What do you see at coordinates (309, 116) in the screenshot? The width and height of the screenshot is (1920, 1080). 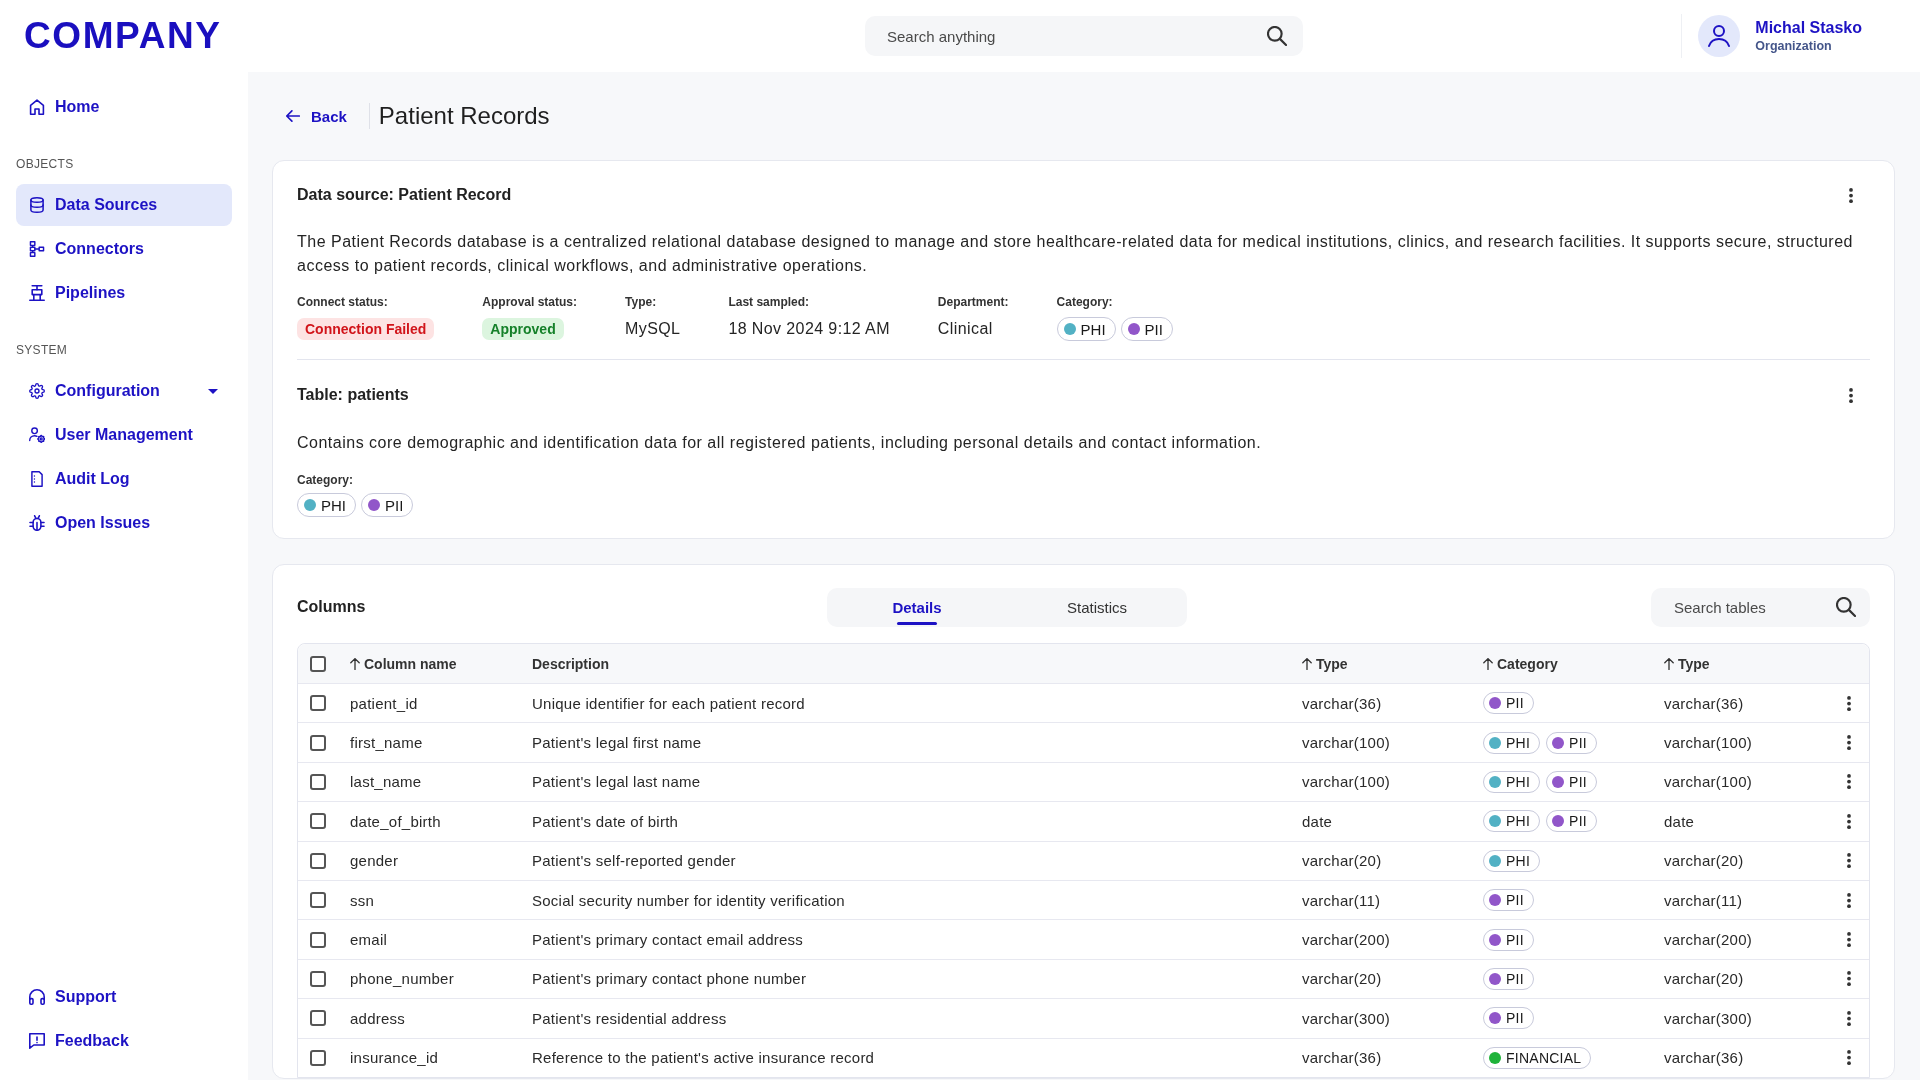 I see `back-link: Back` at bounding box center [309, 116].